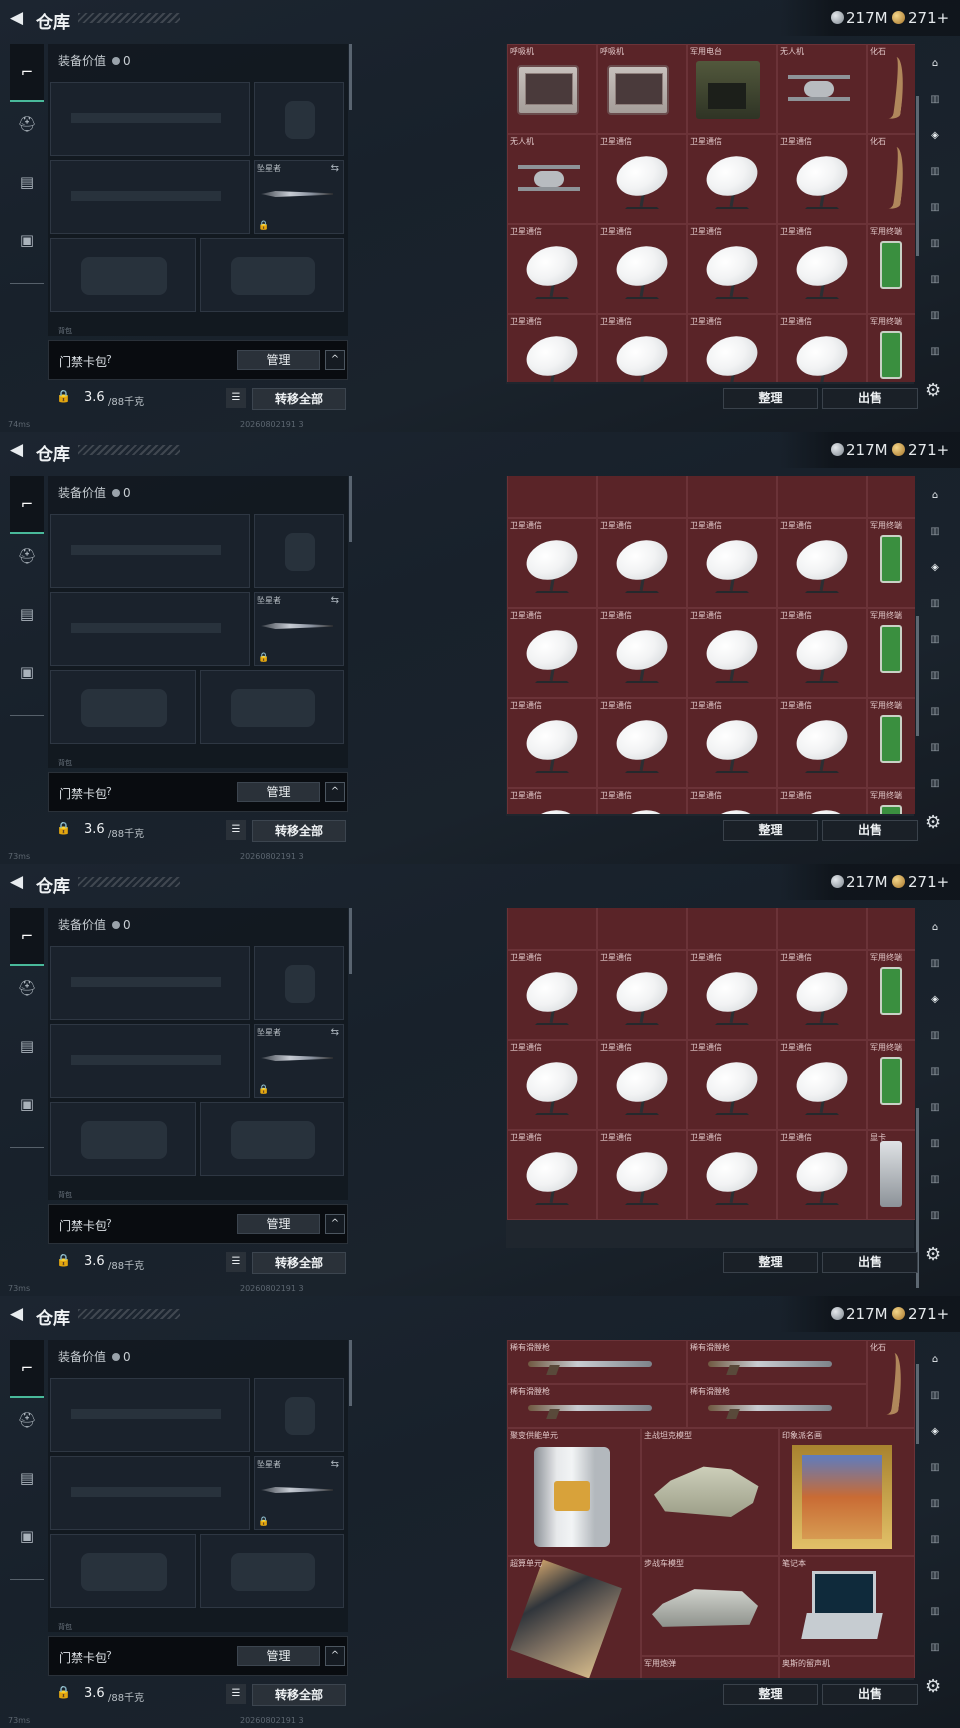 The width and height of the screenshot is (960, 1728). Describe the element at coordinates (847, 1606) in the screenshot. I see `storage-cell: 笔记本` at that location.